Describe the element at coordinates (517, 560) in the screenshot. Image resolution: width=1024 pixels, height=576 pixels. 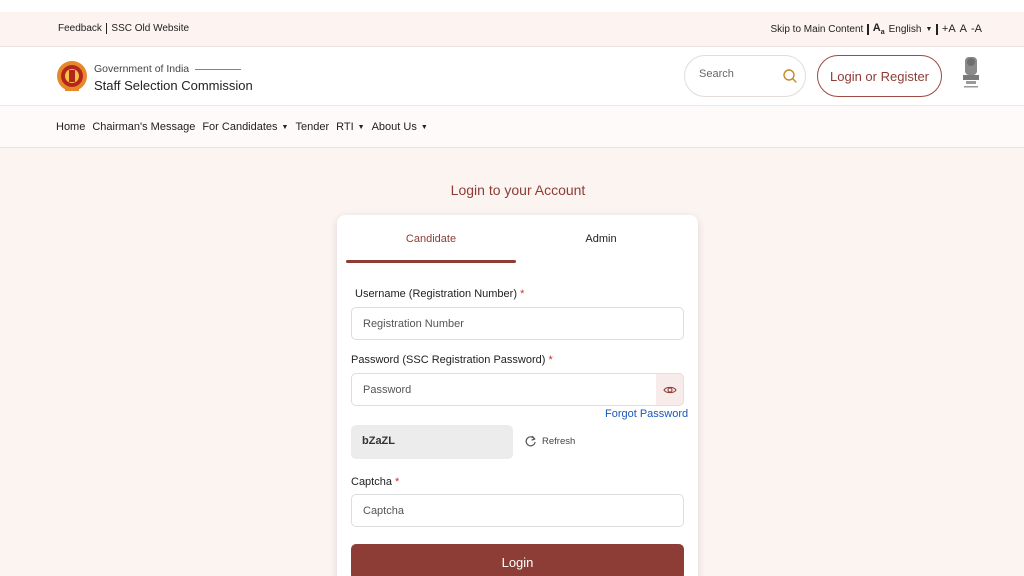
I see `login-button: Login` at that location.